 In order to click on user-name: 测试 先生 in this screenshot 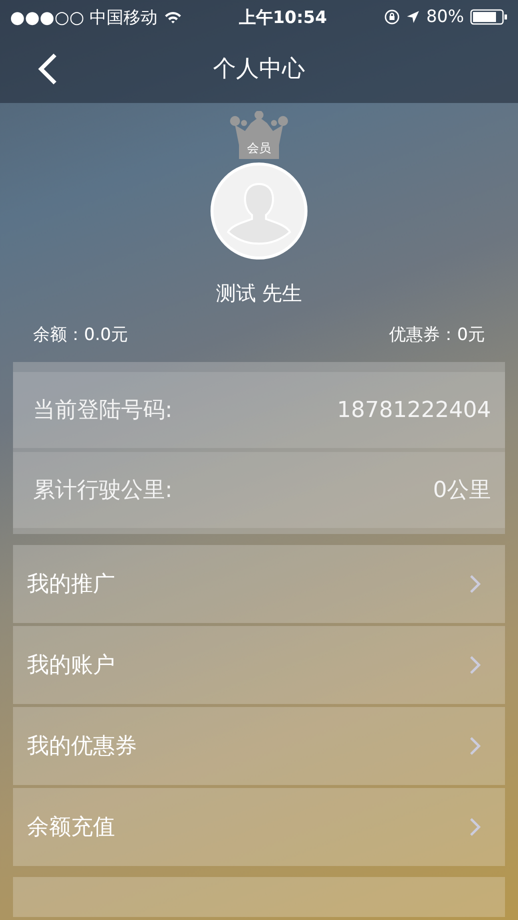, I will do `click(259, 293)`.